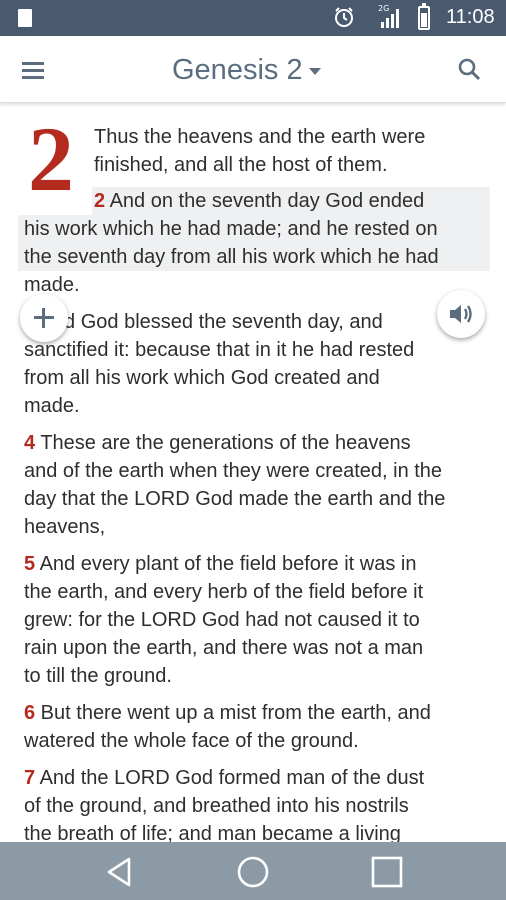 The width and height of the screenshot is (506, 900). Describe the element at coordinates (51, 159) in the screenshot. I see `chapter-drop-number: 2` at that location.